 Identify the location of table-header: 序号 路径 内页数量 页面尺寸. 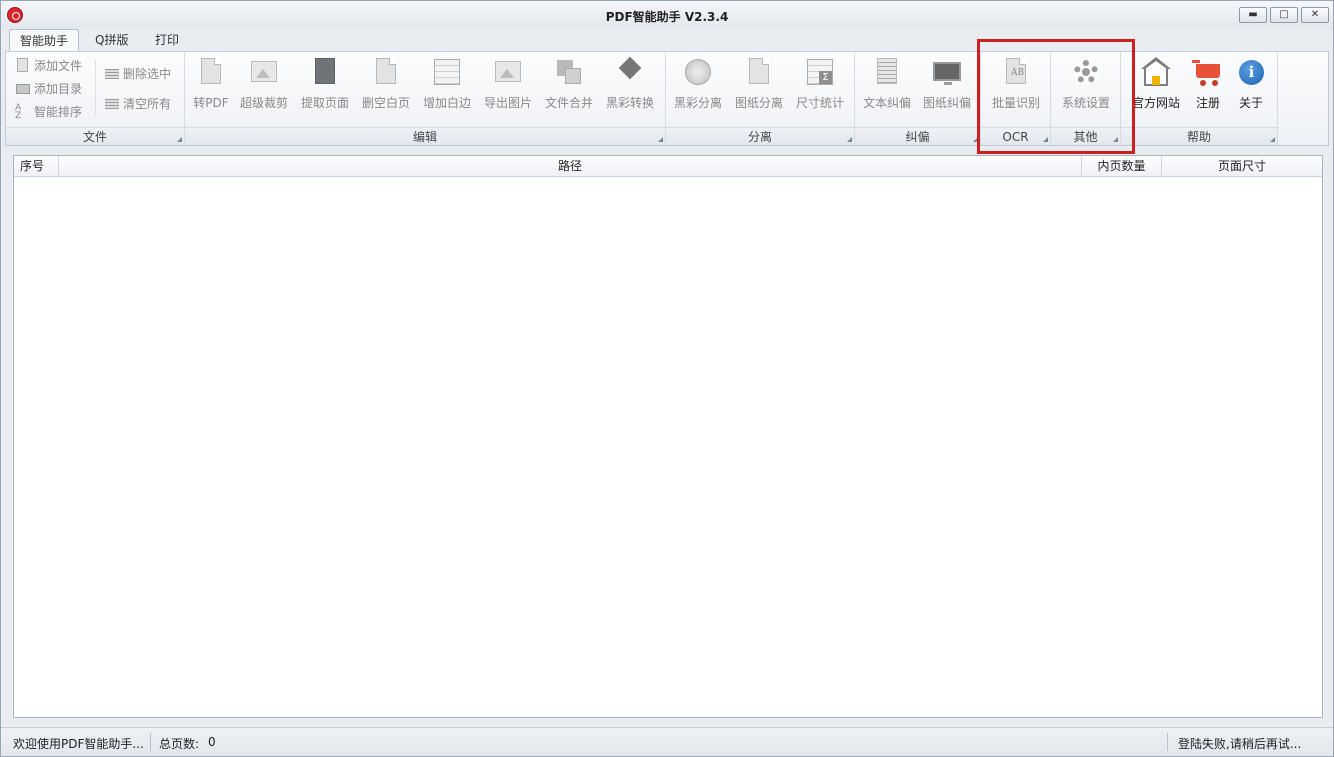
(668, 166).